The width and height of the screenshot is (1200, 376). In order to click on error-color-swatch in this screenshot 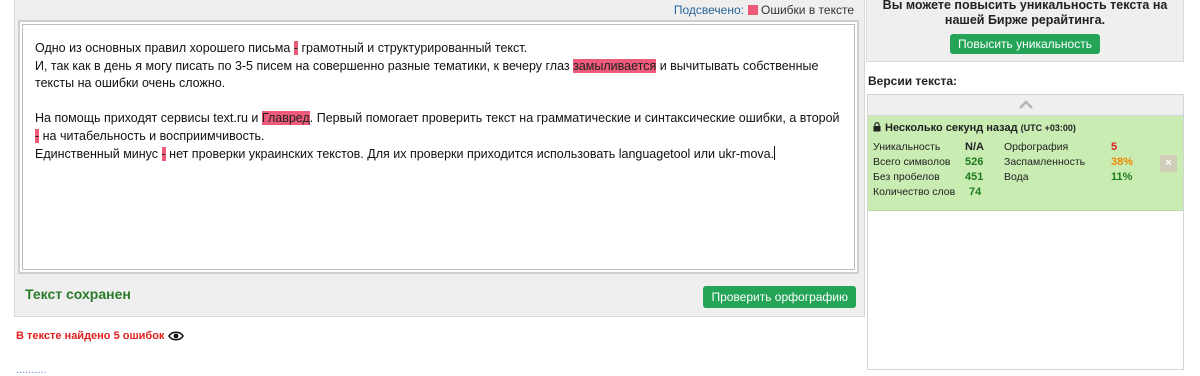, I will do `click(753, 10)`.